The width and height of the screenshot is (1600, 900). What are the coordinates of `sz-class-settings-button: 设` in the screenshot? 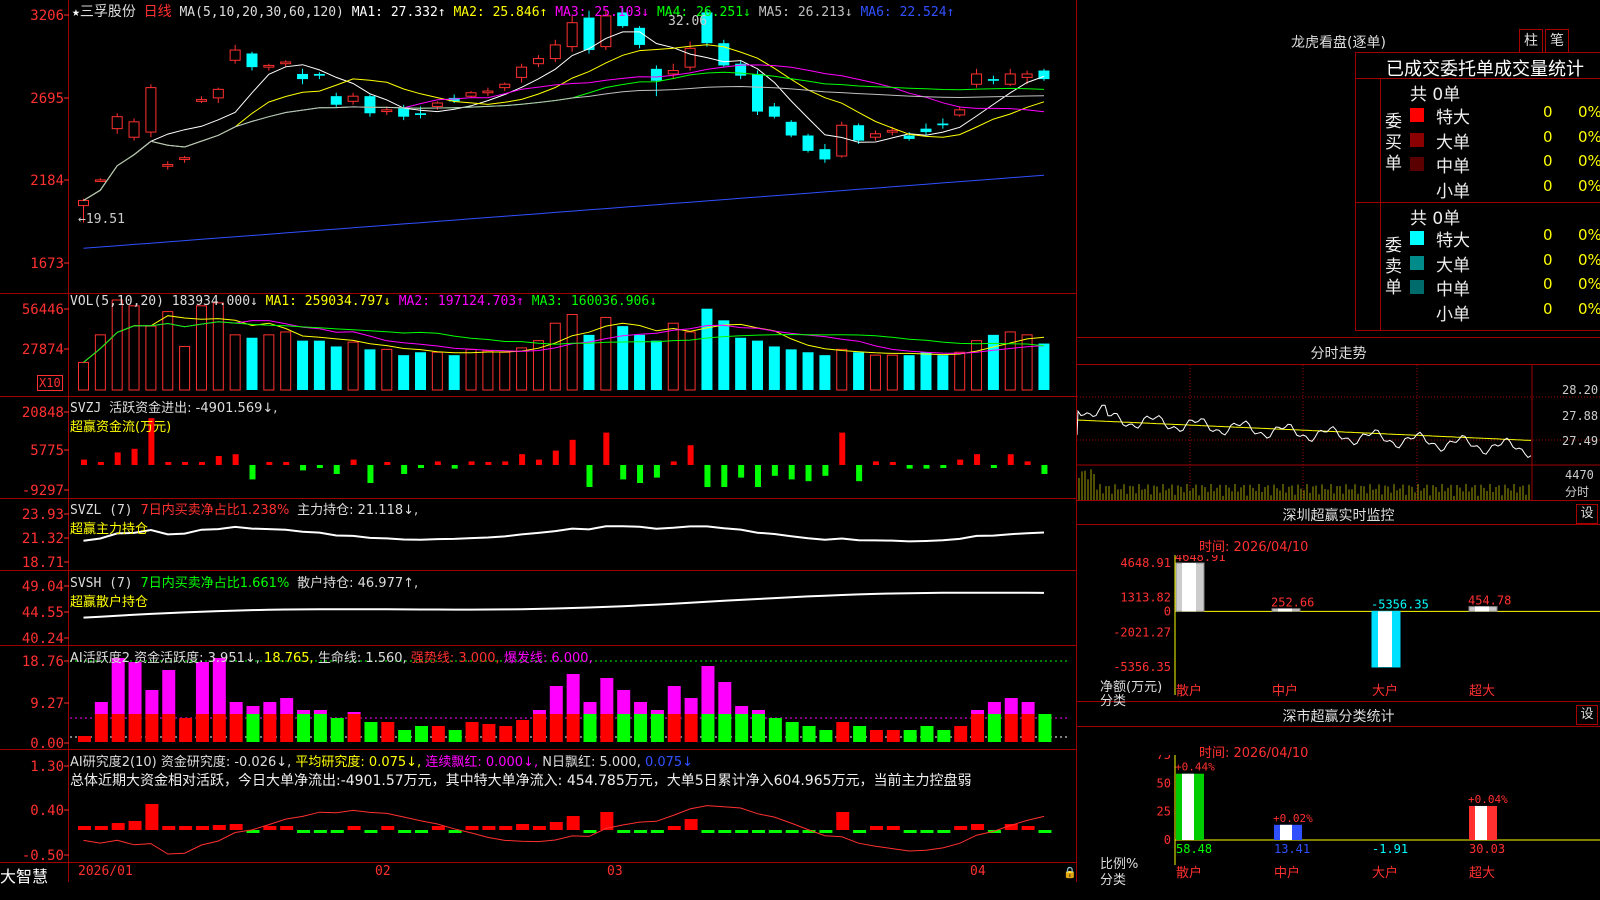 It's located at (1587, 715).